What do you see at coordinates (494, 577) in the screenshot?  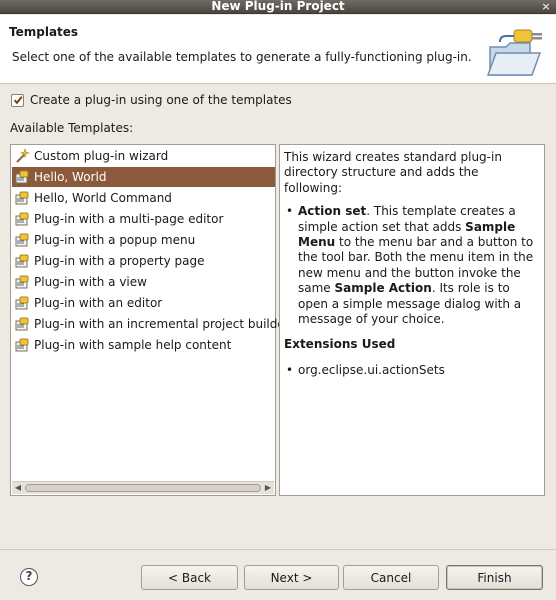 I see `finish-button: Finish` at bounding box center [494, 577].